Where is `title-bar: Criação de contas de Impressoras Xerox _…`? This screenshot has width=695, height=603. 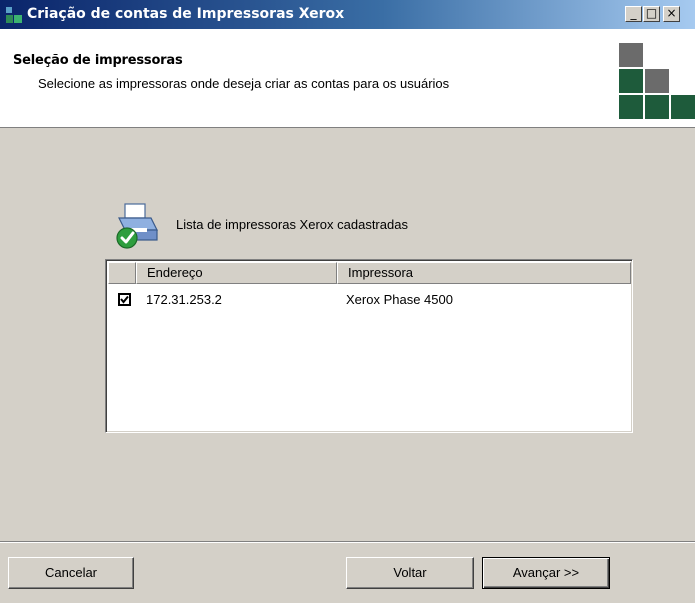
title-bar: Criação de contas de Impressoras Xerox _… is located at coordinates (347, 14).